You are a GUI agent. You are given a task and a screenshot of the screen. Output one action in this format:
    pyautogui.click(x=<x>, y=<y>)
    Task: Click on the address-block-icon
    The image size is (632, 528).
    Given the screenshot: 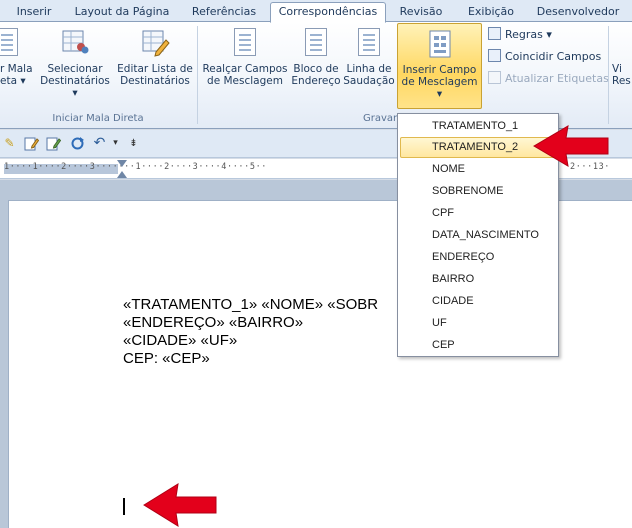 What is the action you would take?
    pyautogui.click(x=316, y=43)
    